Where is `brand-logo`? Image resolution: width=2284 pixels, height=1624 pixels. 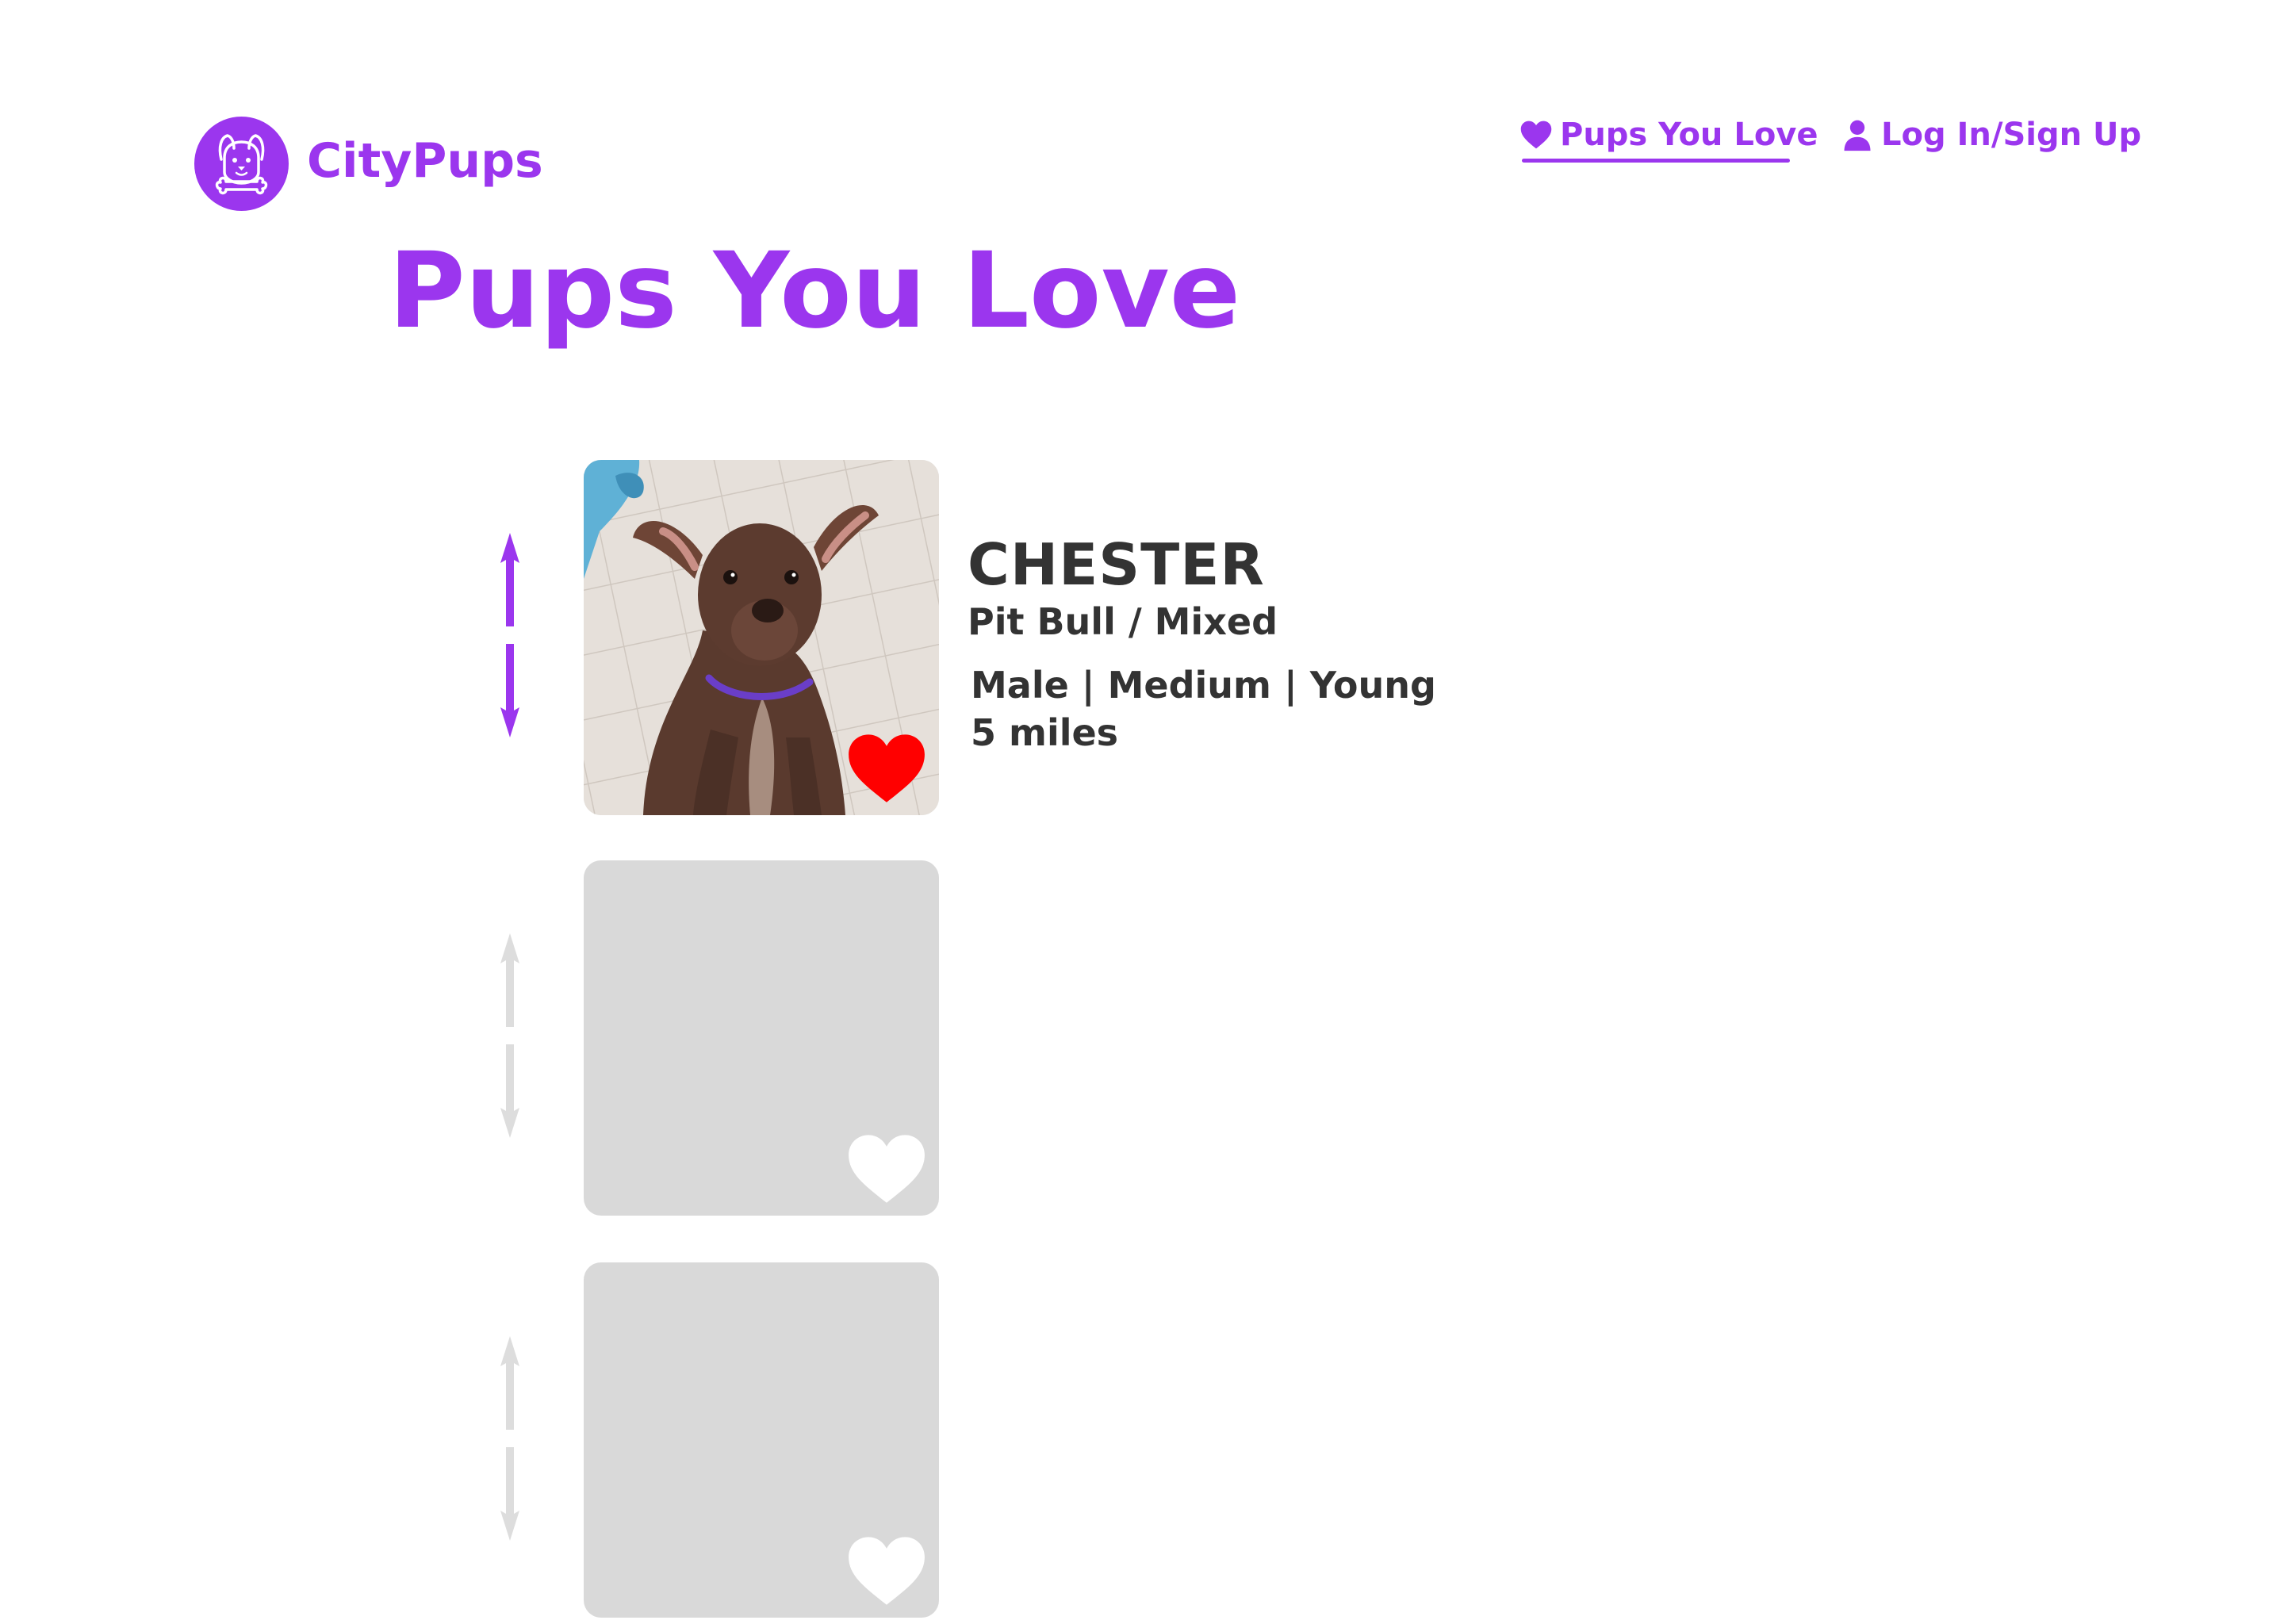 brand-logo is located at coordinates (241, 164).